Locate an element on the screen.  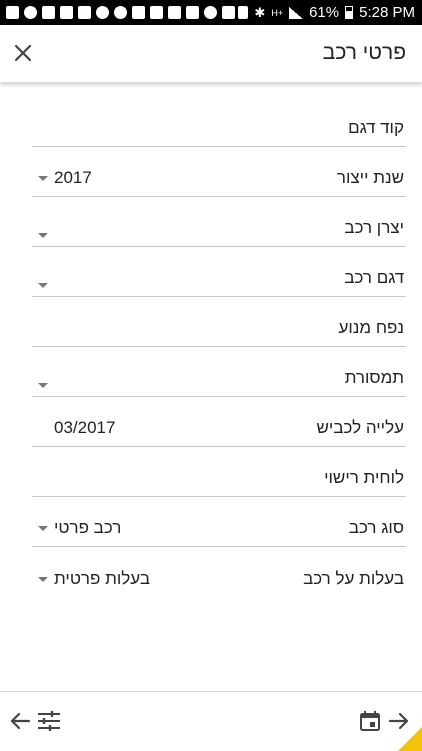
signal-icon is located at coordinates (296, 12).